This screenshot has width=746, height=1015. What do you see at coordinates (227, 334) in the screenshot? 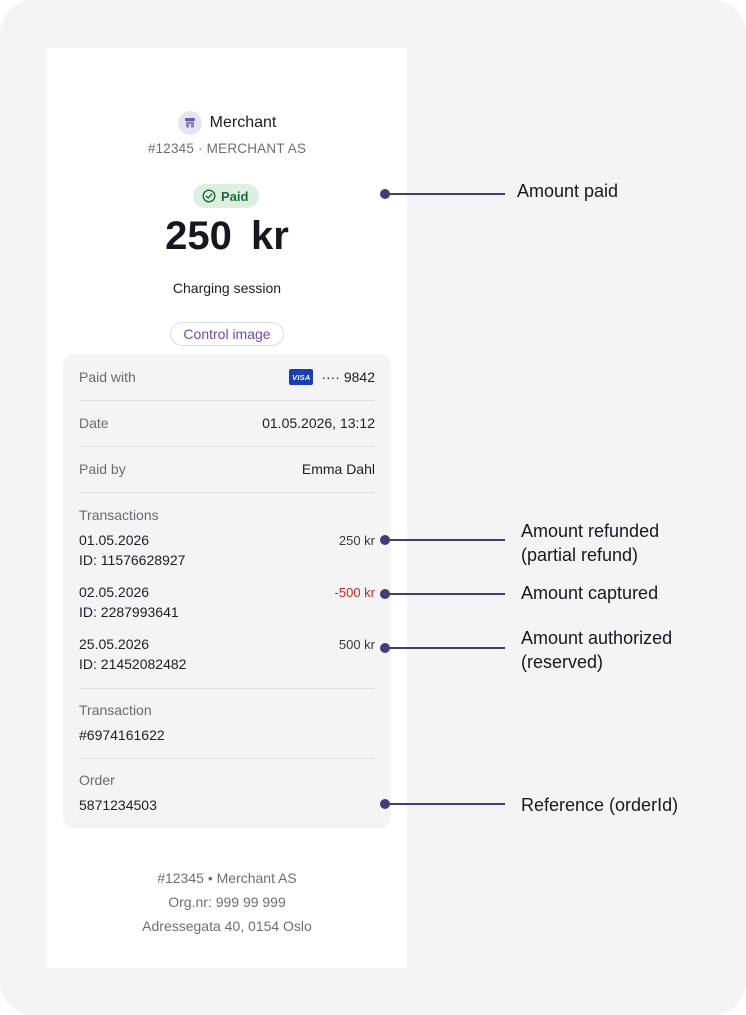
I see `control-image-button: Control image` at bounding box center [227, 334].